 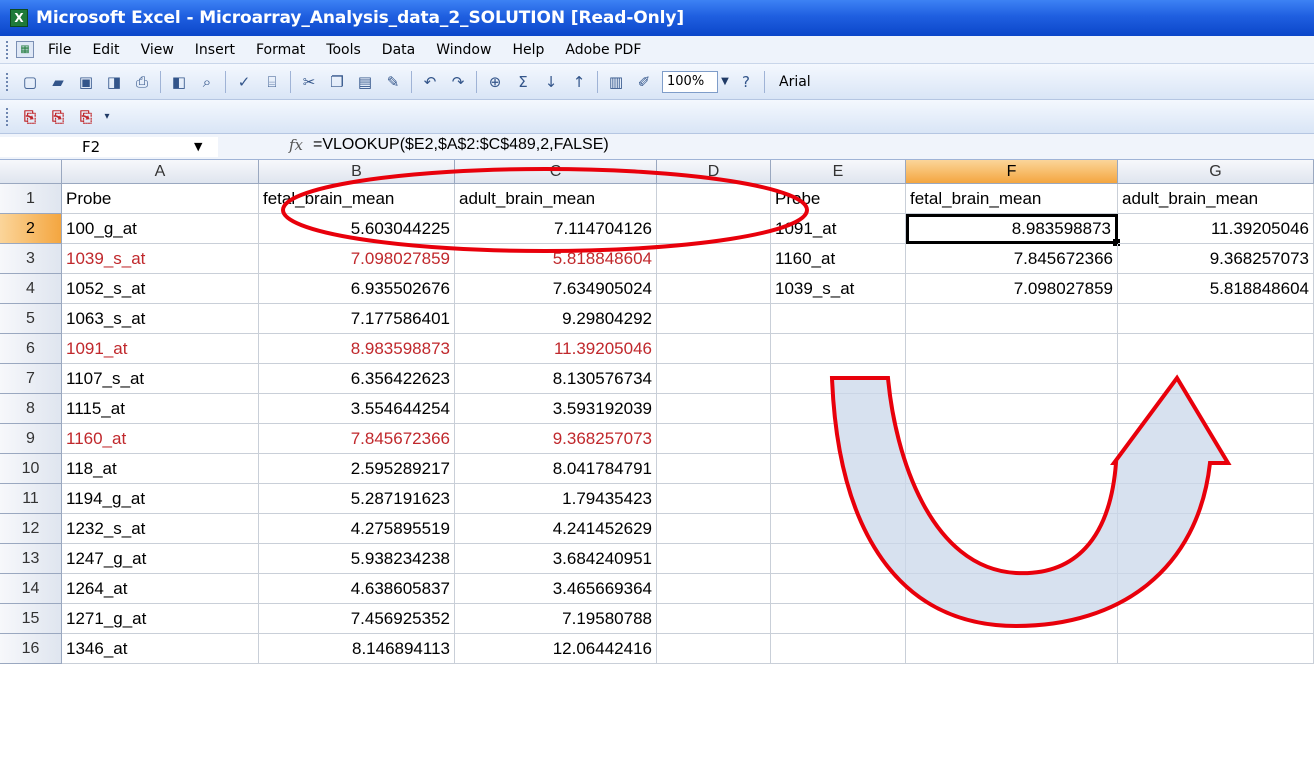 What do you see at coordinates (357, 259) in the screenshot?
I see `cell-b3: 7.098027859` at bounding box center [357, 259].